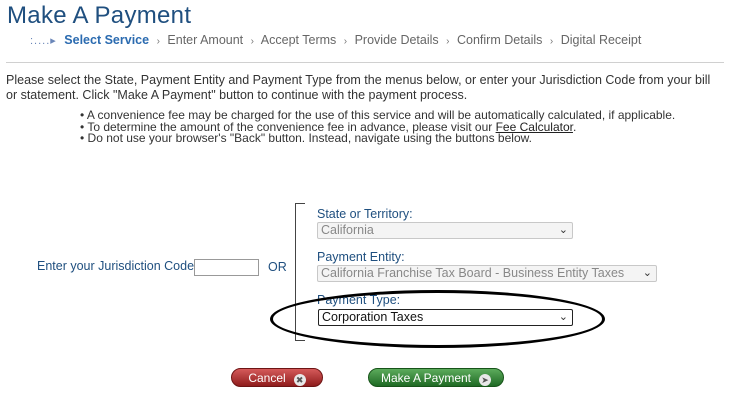 This screenshot has height=410, width=729. What do you see at coordinates (396, 40) in the screenshot?
I see `wizard-step-provide-details: Provide Details` at bounding box center [396, 40].